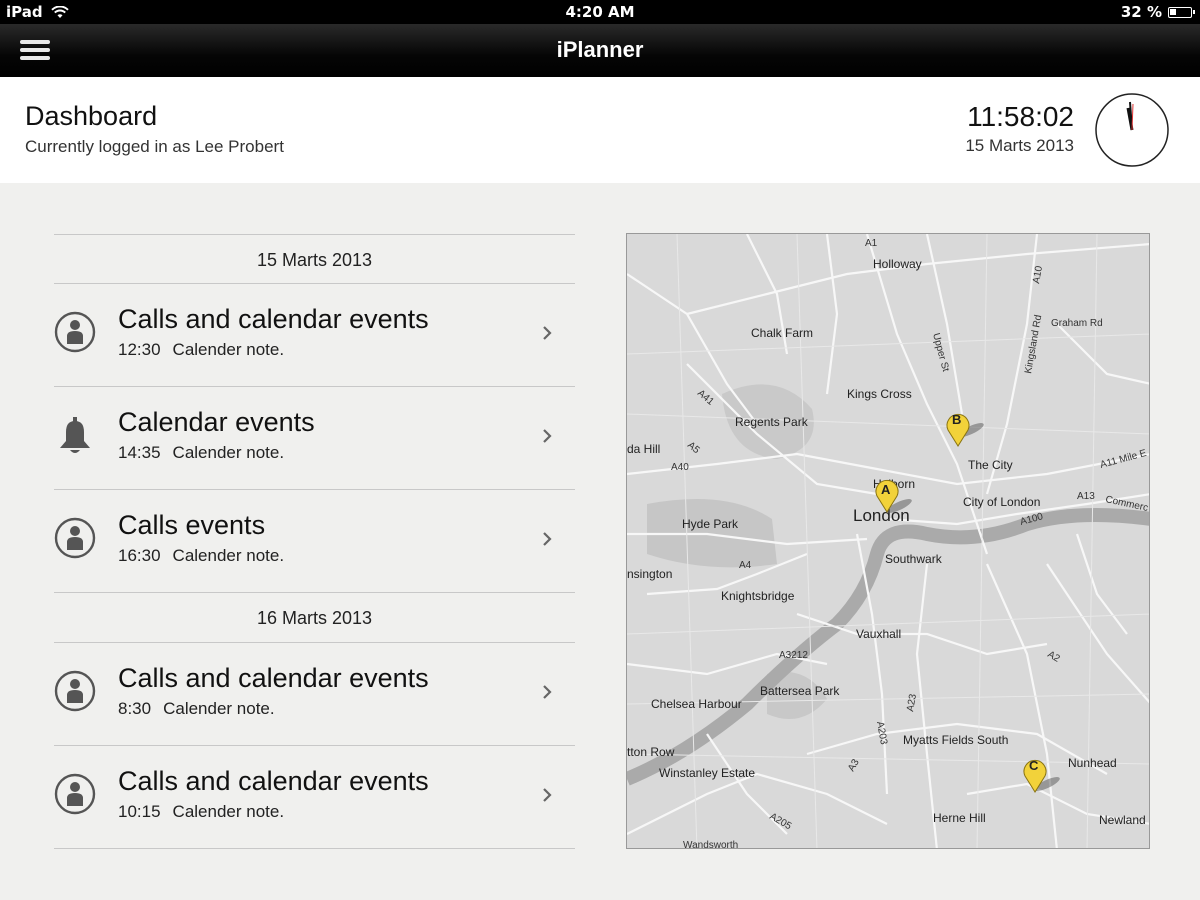 The image size is (1200, 900). I want to click on status-bar: iPad 4:20 AM 32 %, so click(600, 12).